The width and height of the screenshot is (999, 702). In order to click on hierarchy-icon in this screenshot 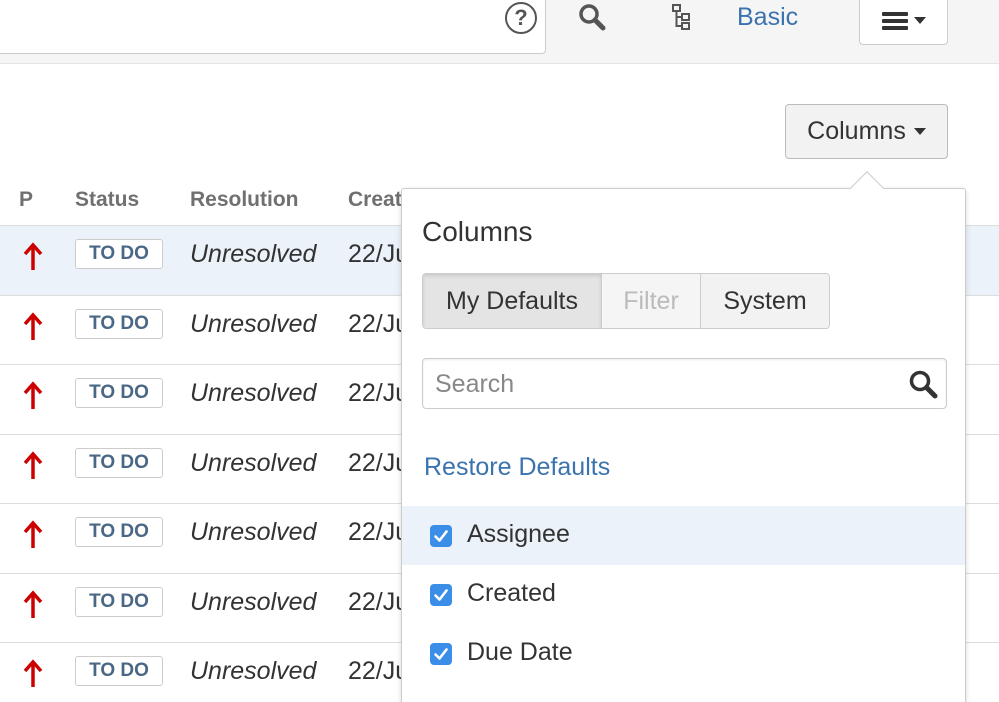, I will do `click(682, 17)`.